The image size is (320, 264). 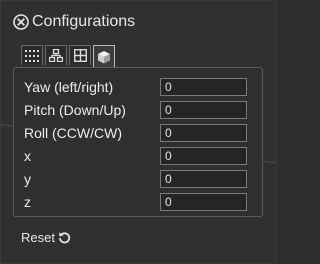 I want to click on field-row-roll: Roll (CCW/CW), so click(x=139, y=133).